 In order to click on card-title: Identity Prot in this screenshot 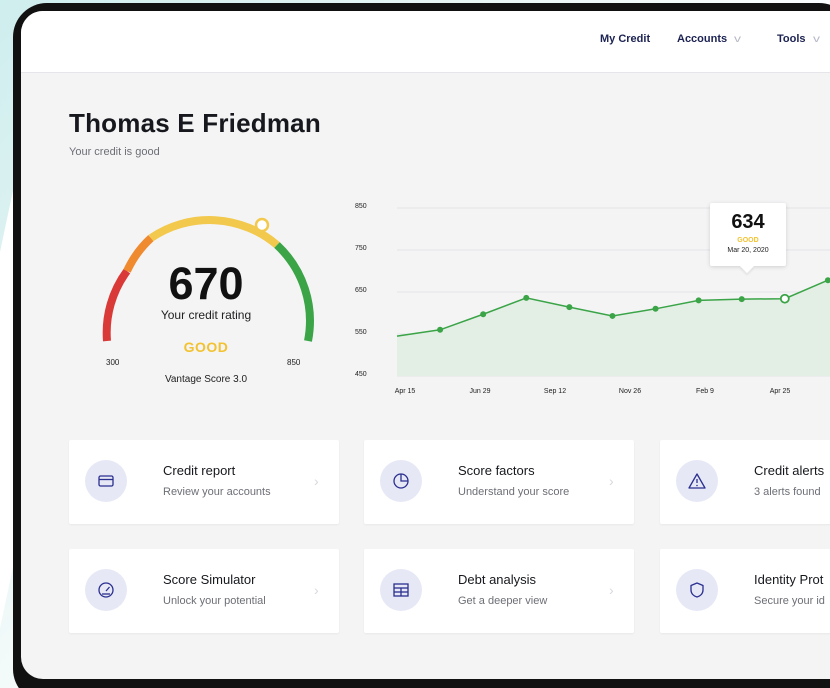, I will do `click(789, 579)`.